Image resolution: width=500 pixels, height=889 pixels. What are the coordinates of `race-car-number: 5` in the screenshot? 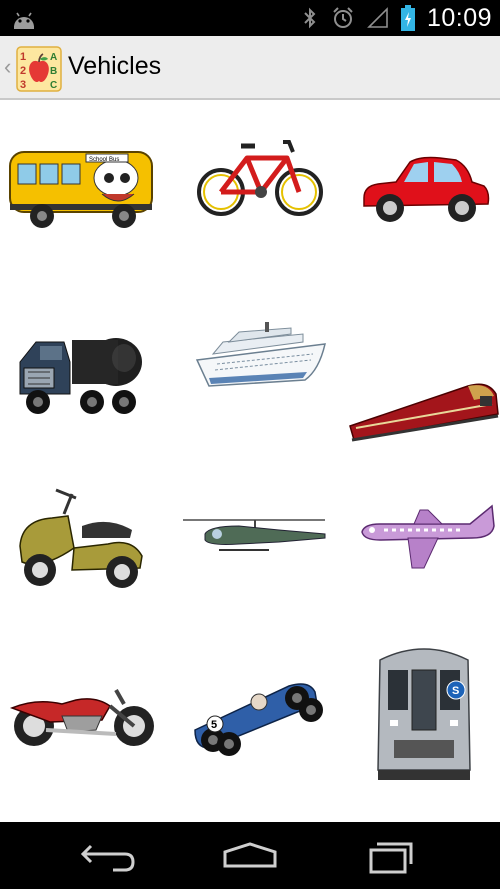 It's located at (214, 725).